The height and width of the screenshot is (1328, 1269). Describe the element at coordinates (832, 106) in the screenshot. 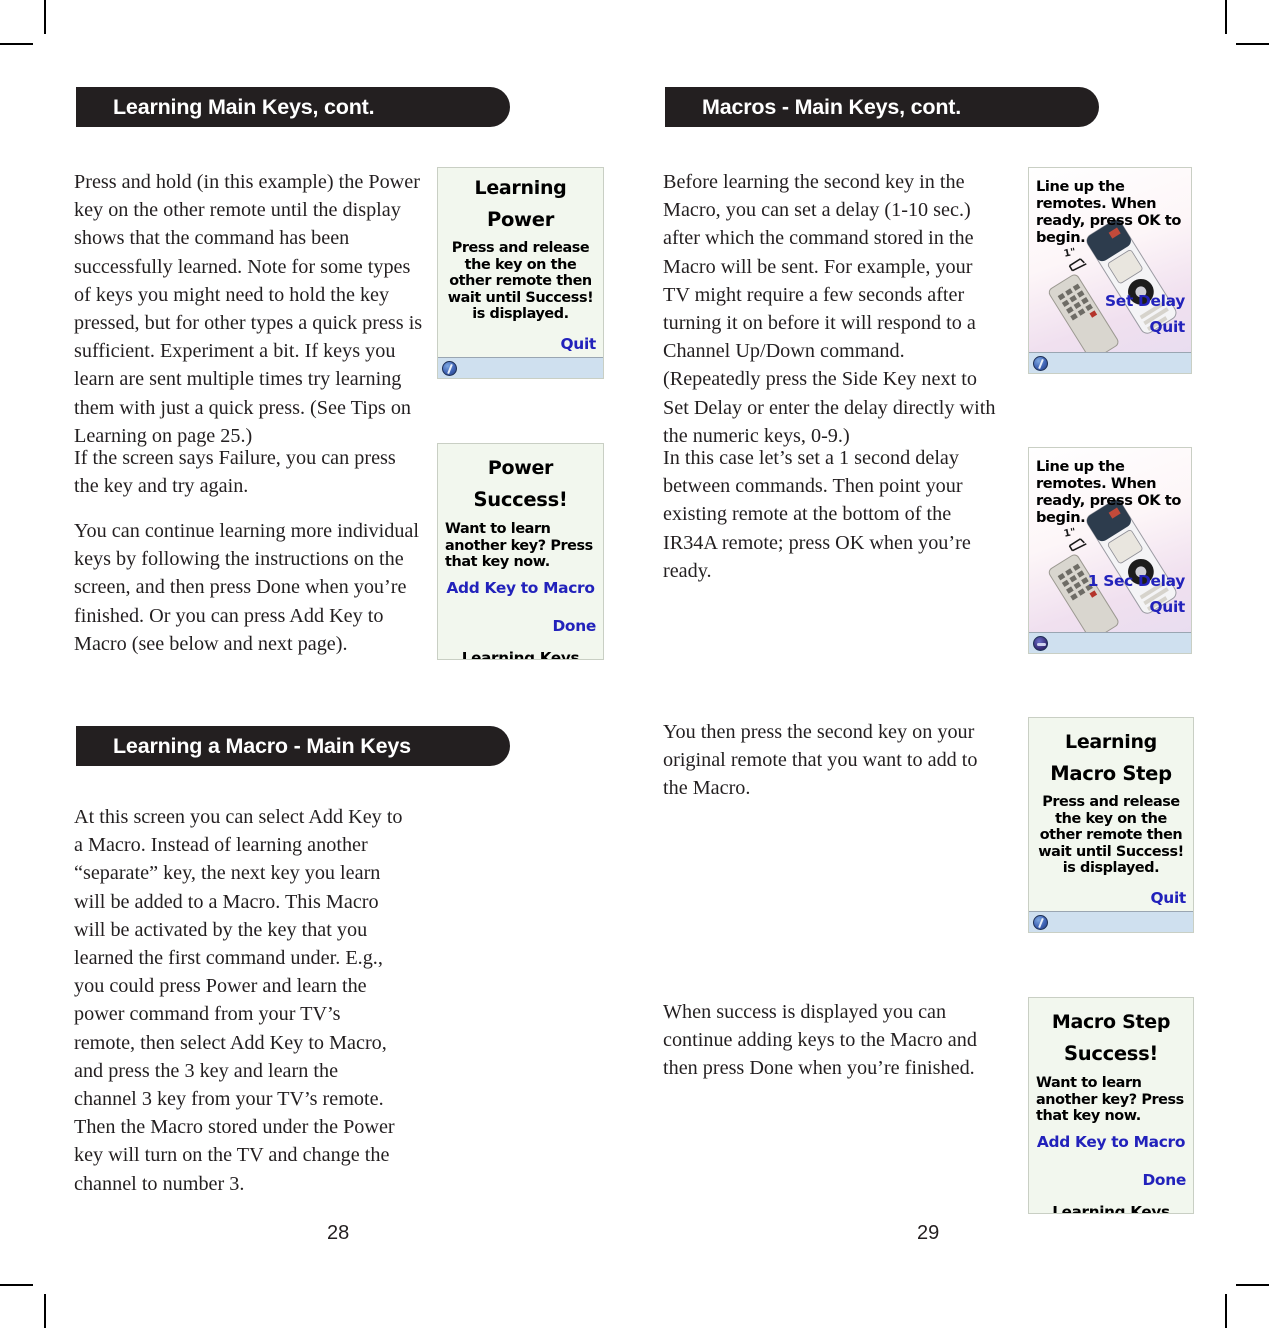

I see `section-banner-label: Macros - Main Keys, cont.` at that location.